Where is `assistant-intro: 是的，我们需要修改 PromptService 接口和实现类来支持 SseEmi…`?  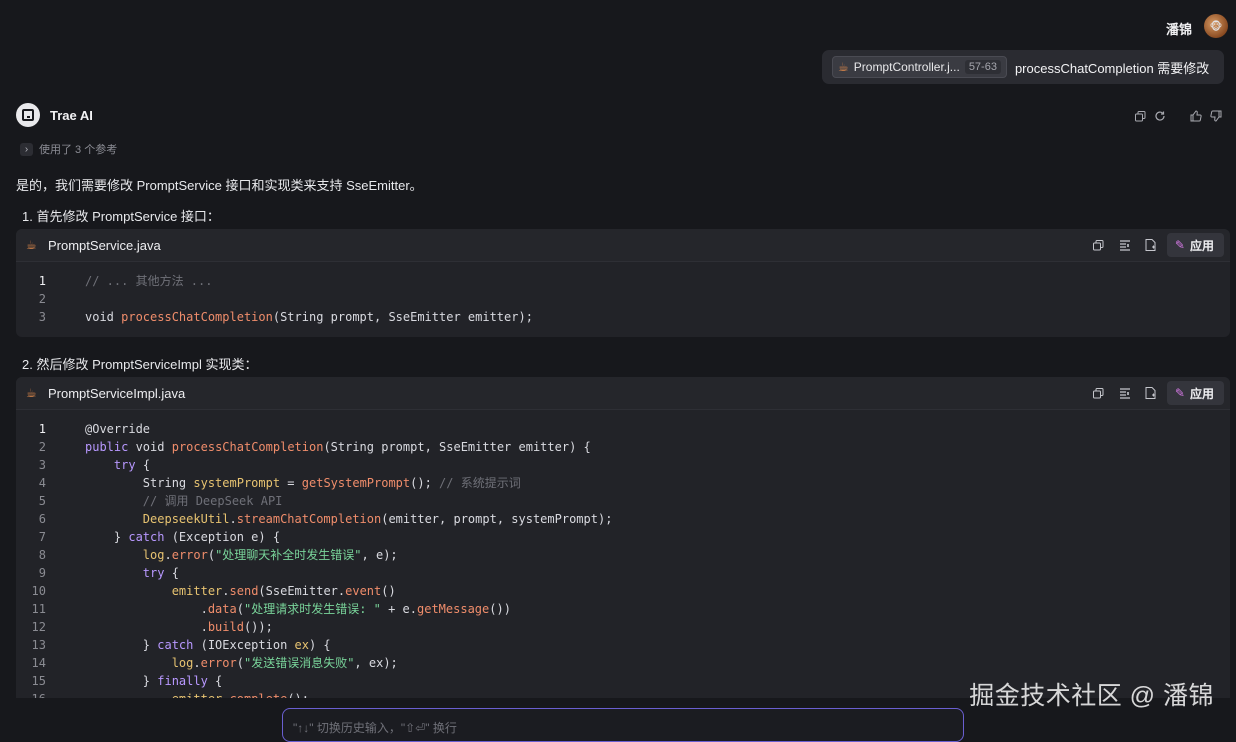 assistant-intro: 是的，我们需要修改 PromptService 接口和实现类来支持 SseEmi… is located at coordinates (219, 185).